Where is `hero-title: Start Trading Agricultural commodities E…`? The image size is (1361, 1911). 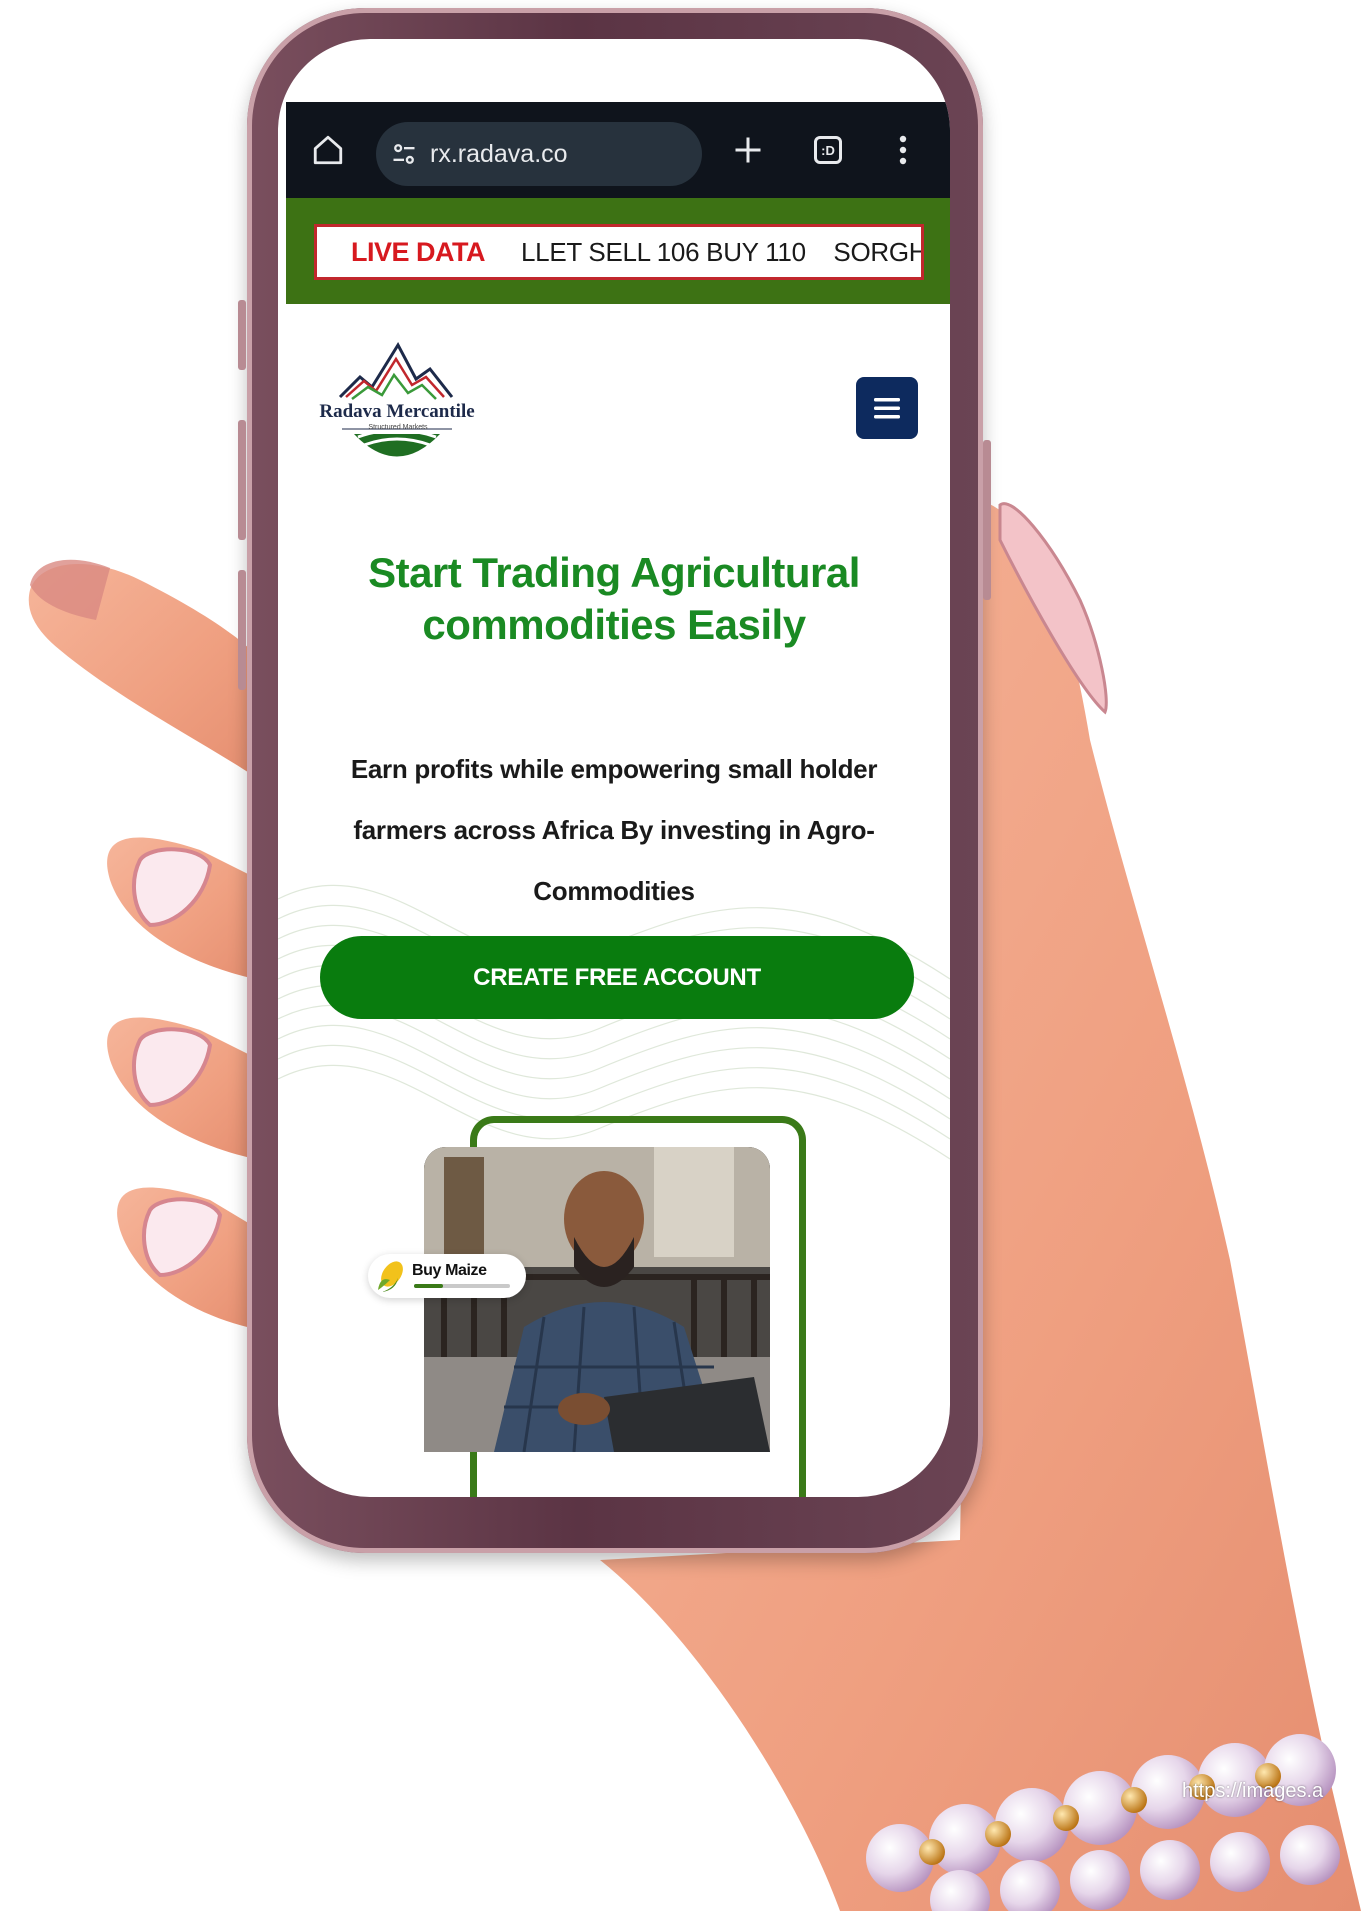 hero-title: Start Trading Agricultural commodities E… is located at coordinates (614, 598).